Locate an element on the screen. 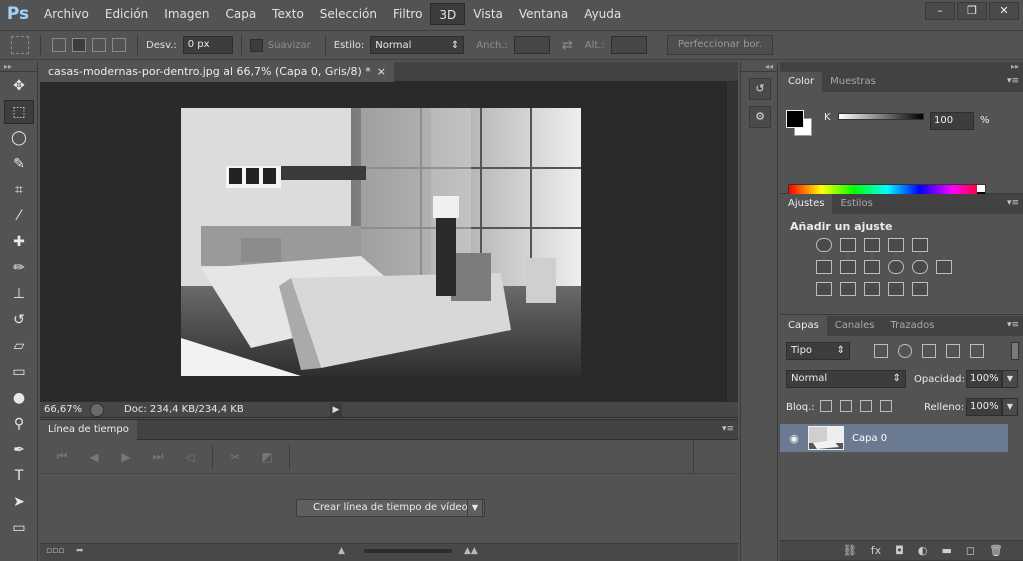 Image resolution: width=1023 pixels, height=561 pixels. layer-filter-select: Tipo ⇕ is located at coordinates (818, 351).